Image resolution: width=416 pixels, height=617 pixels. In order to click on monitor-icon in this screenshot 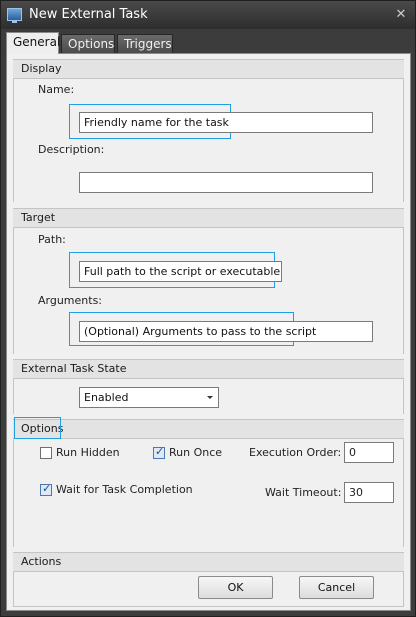, I will do `click(14, 15)`.